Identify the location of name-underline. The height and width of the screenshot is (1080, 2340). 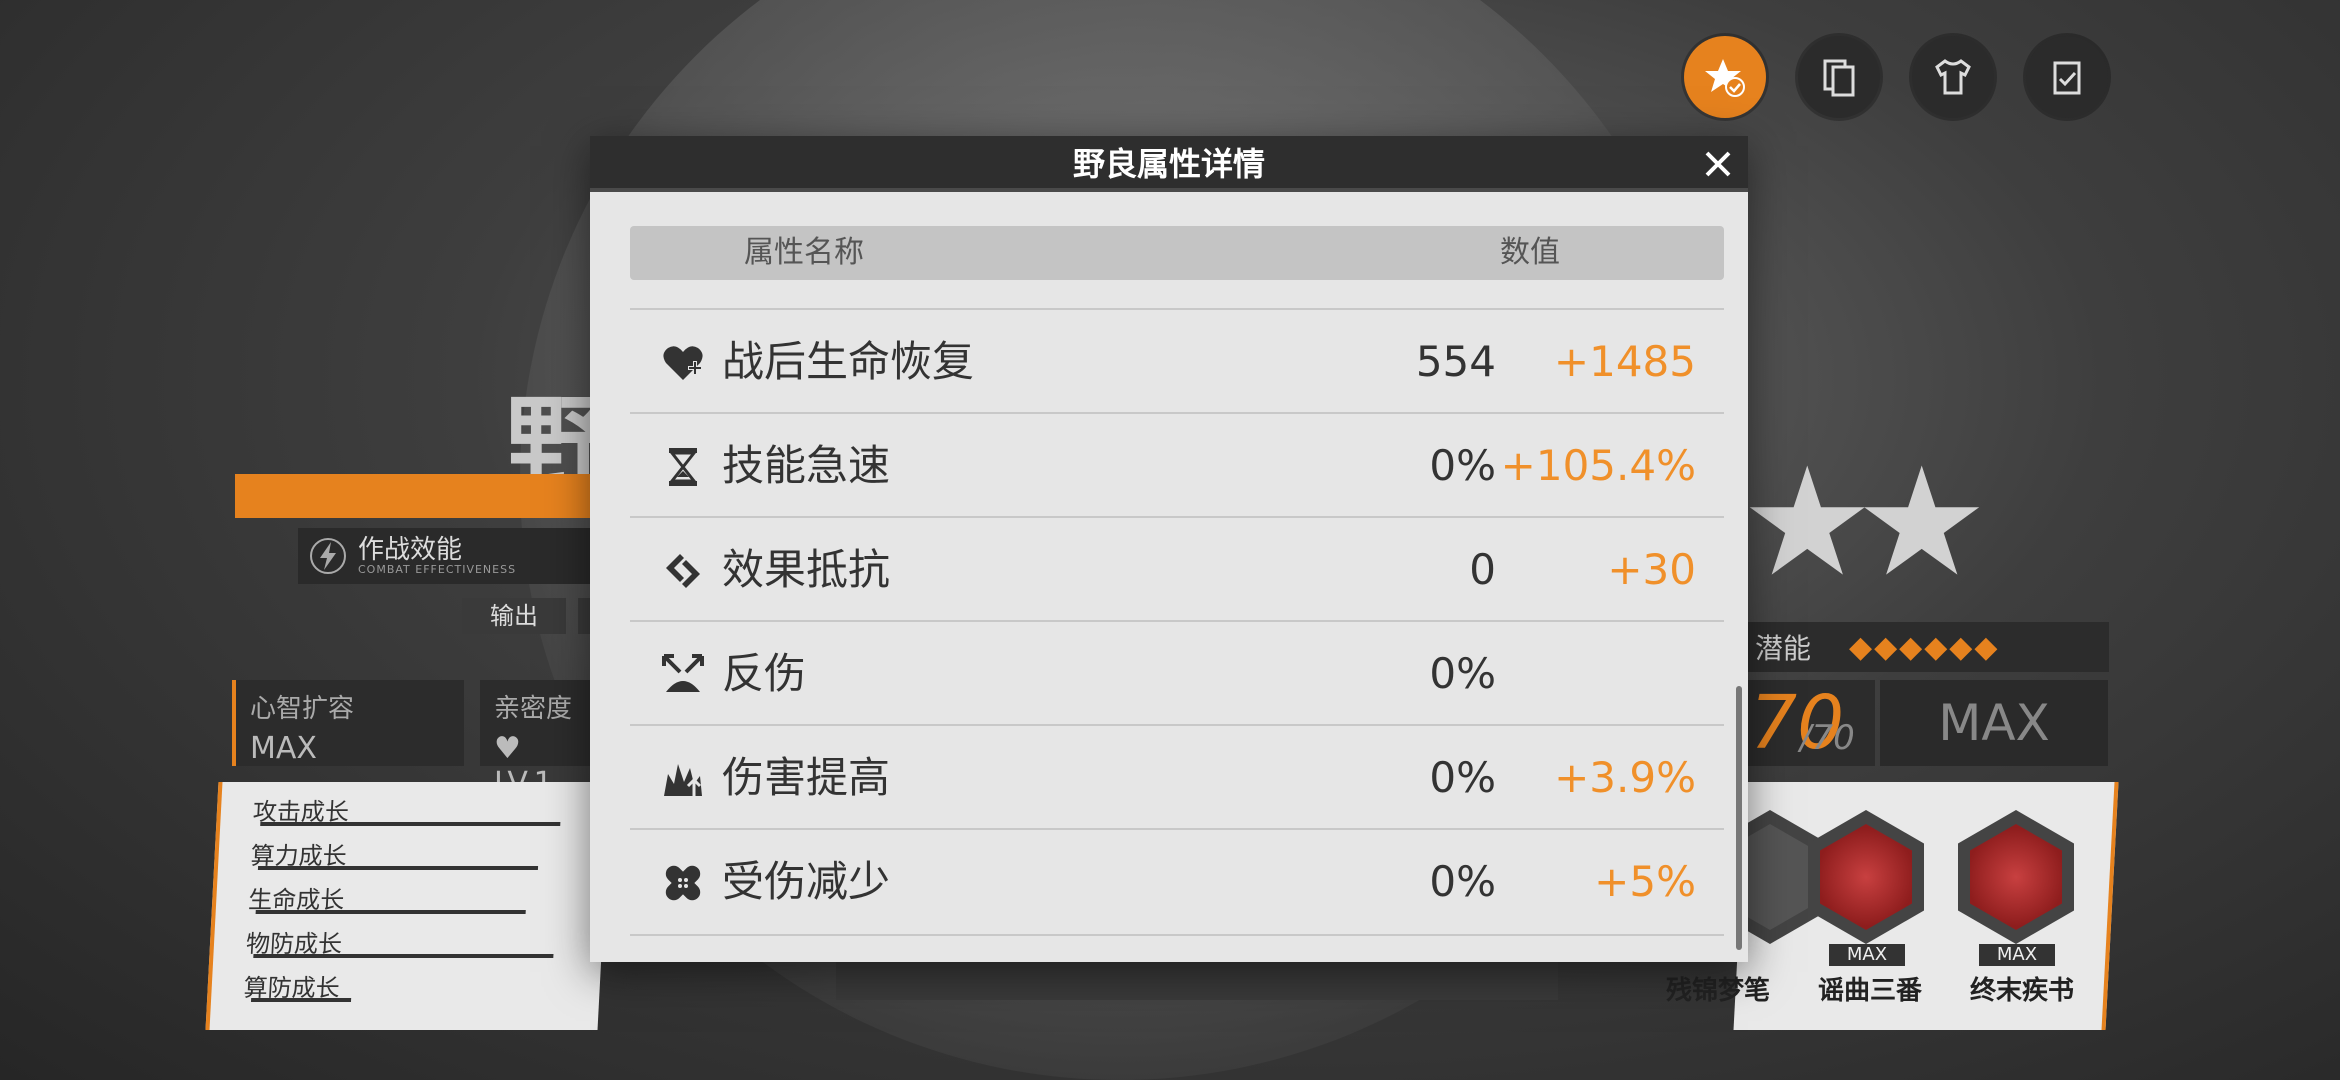
(420, 496).